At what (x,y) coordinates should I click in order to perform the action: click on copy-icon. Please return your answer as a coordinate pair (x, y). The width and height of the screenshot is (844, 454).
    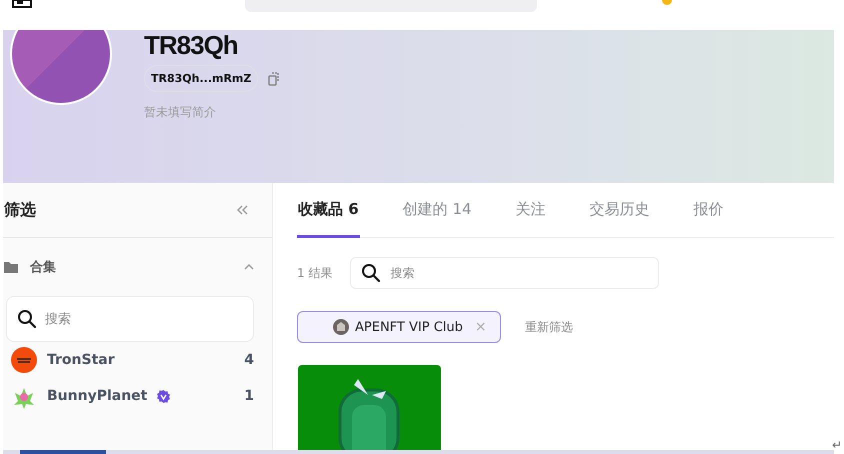
    Looking at the image, I should click on (274, 79).